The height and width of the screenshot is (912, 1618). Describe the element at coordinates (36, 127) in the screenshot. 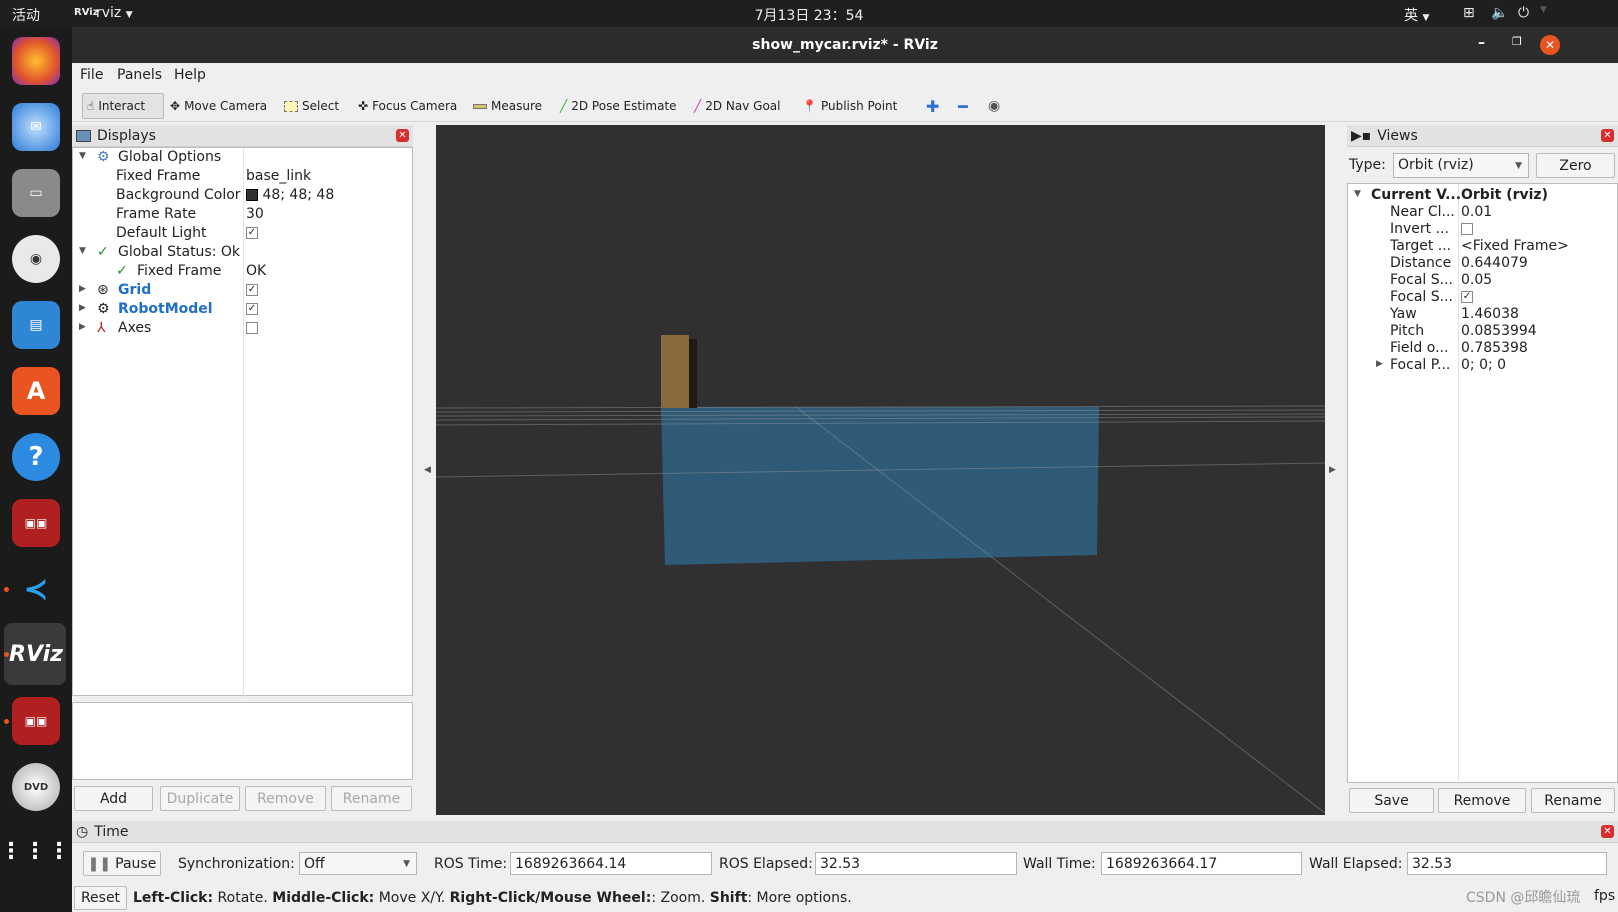

I see `thunderbird-icon: ✉` at that location.